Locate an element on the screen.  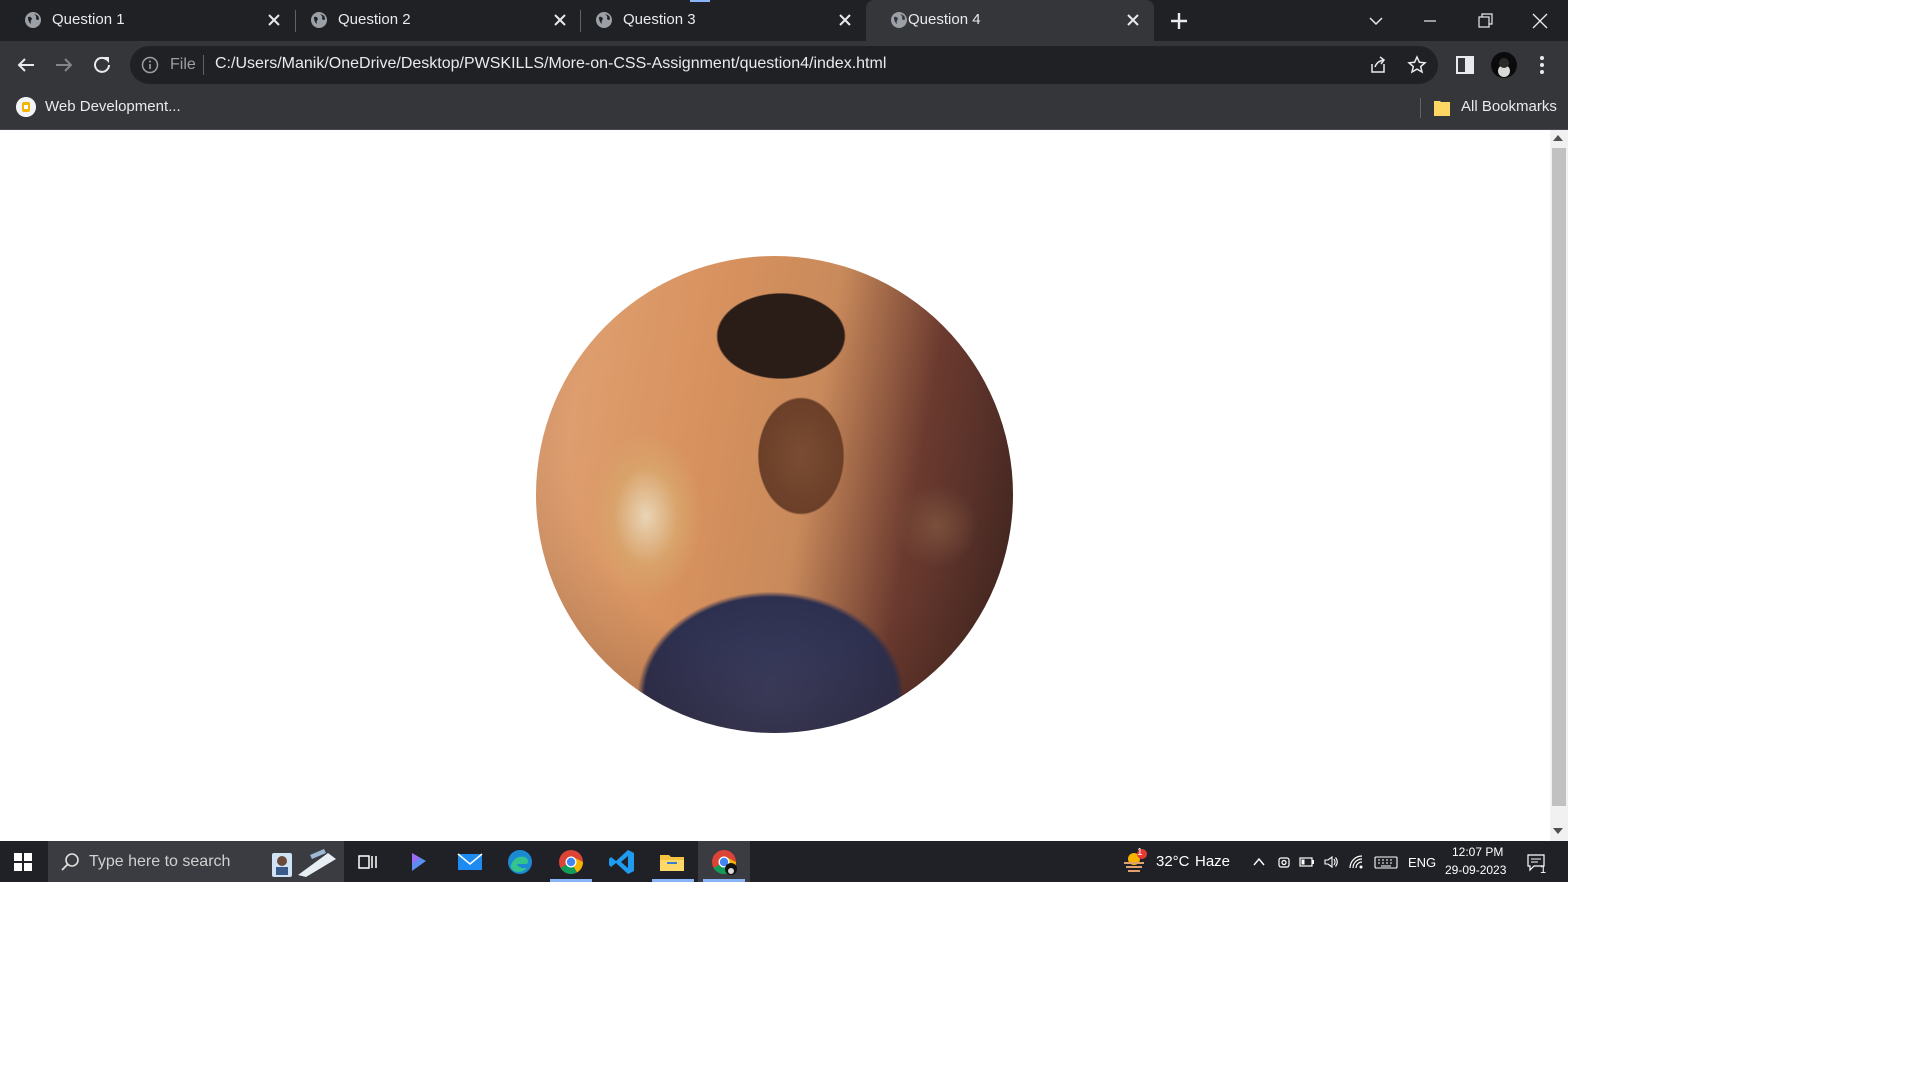
scroll-up-arrow-icon is located at coordinates (1558, 138).